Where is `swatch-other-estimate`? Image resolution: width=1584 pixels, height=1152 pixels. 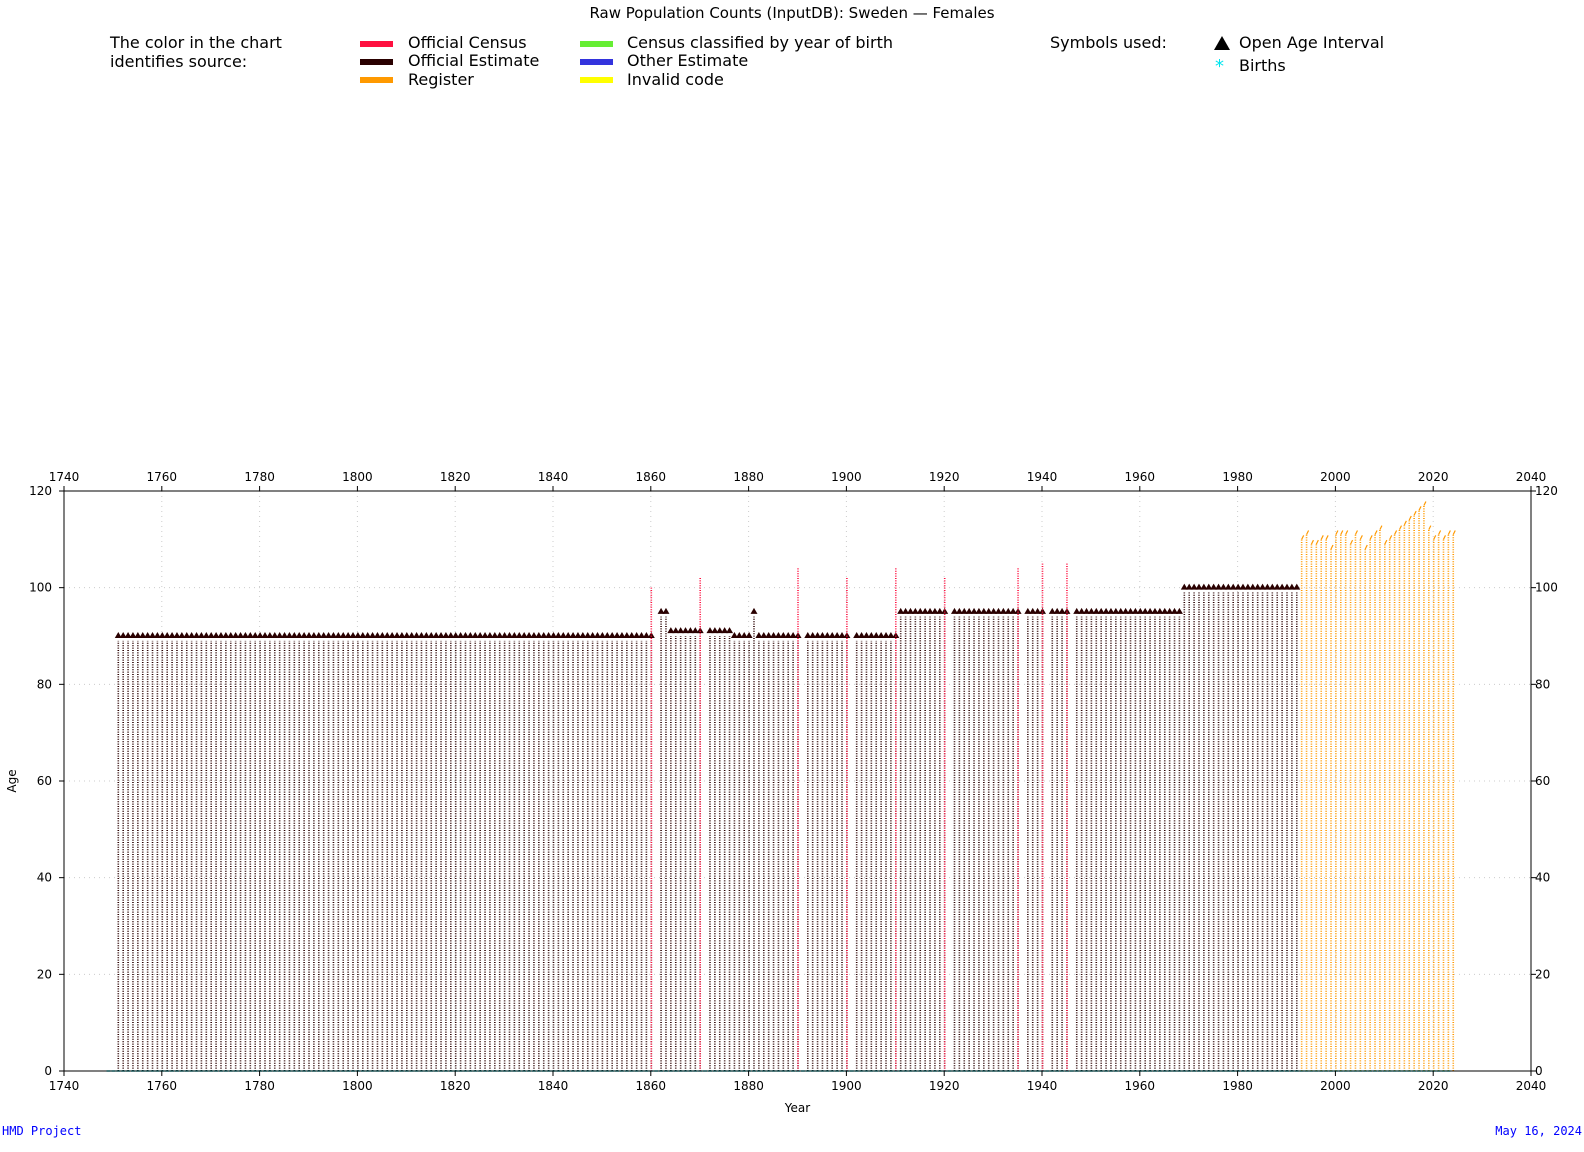
swatch-other-estimate is located at coordinates (596, 62).